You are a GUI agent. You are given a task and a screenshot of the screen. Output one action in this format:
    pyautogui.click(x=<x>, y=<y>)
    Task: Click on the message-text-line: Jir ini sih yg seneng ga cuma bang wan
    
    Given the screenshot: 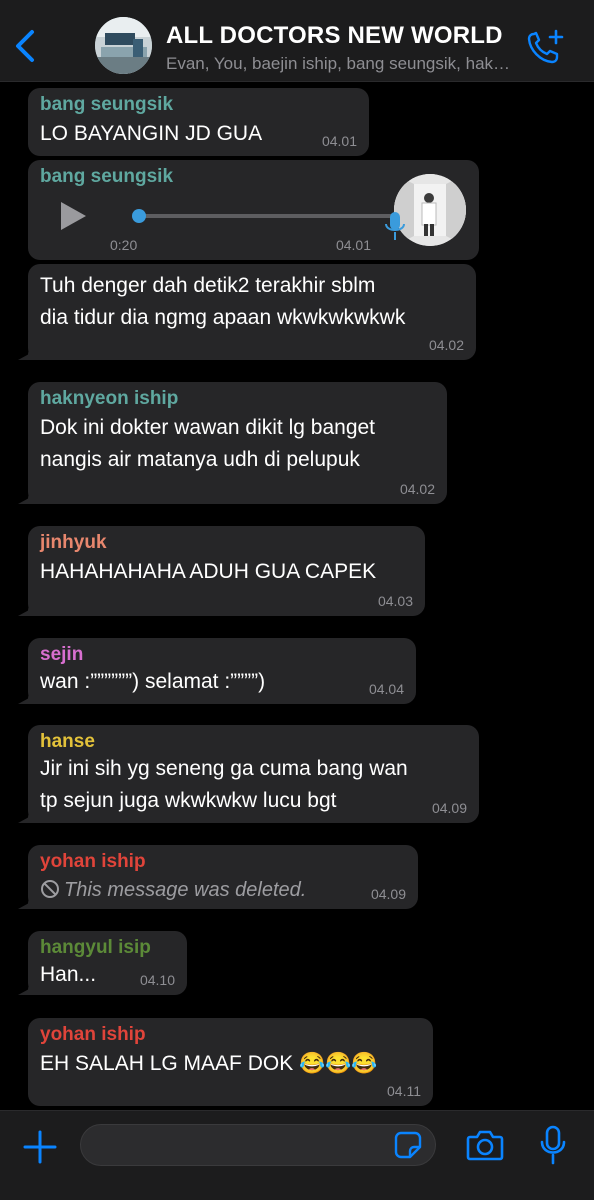 What is the action you would take?
    pyautogui.click(x=224, y=768)
    